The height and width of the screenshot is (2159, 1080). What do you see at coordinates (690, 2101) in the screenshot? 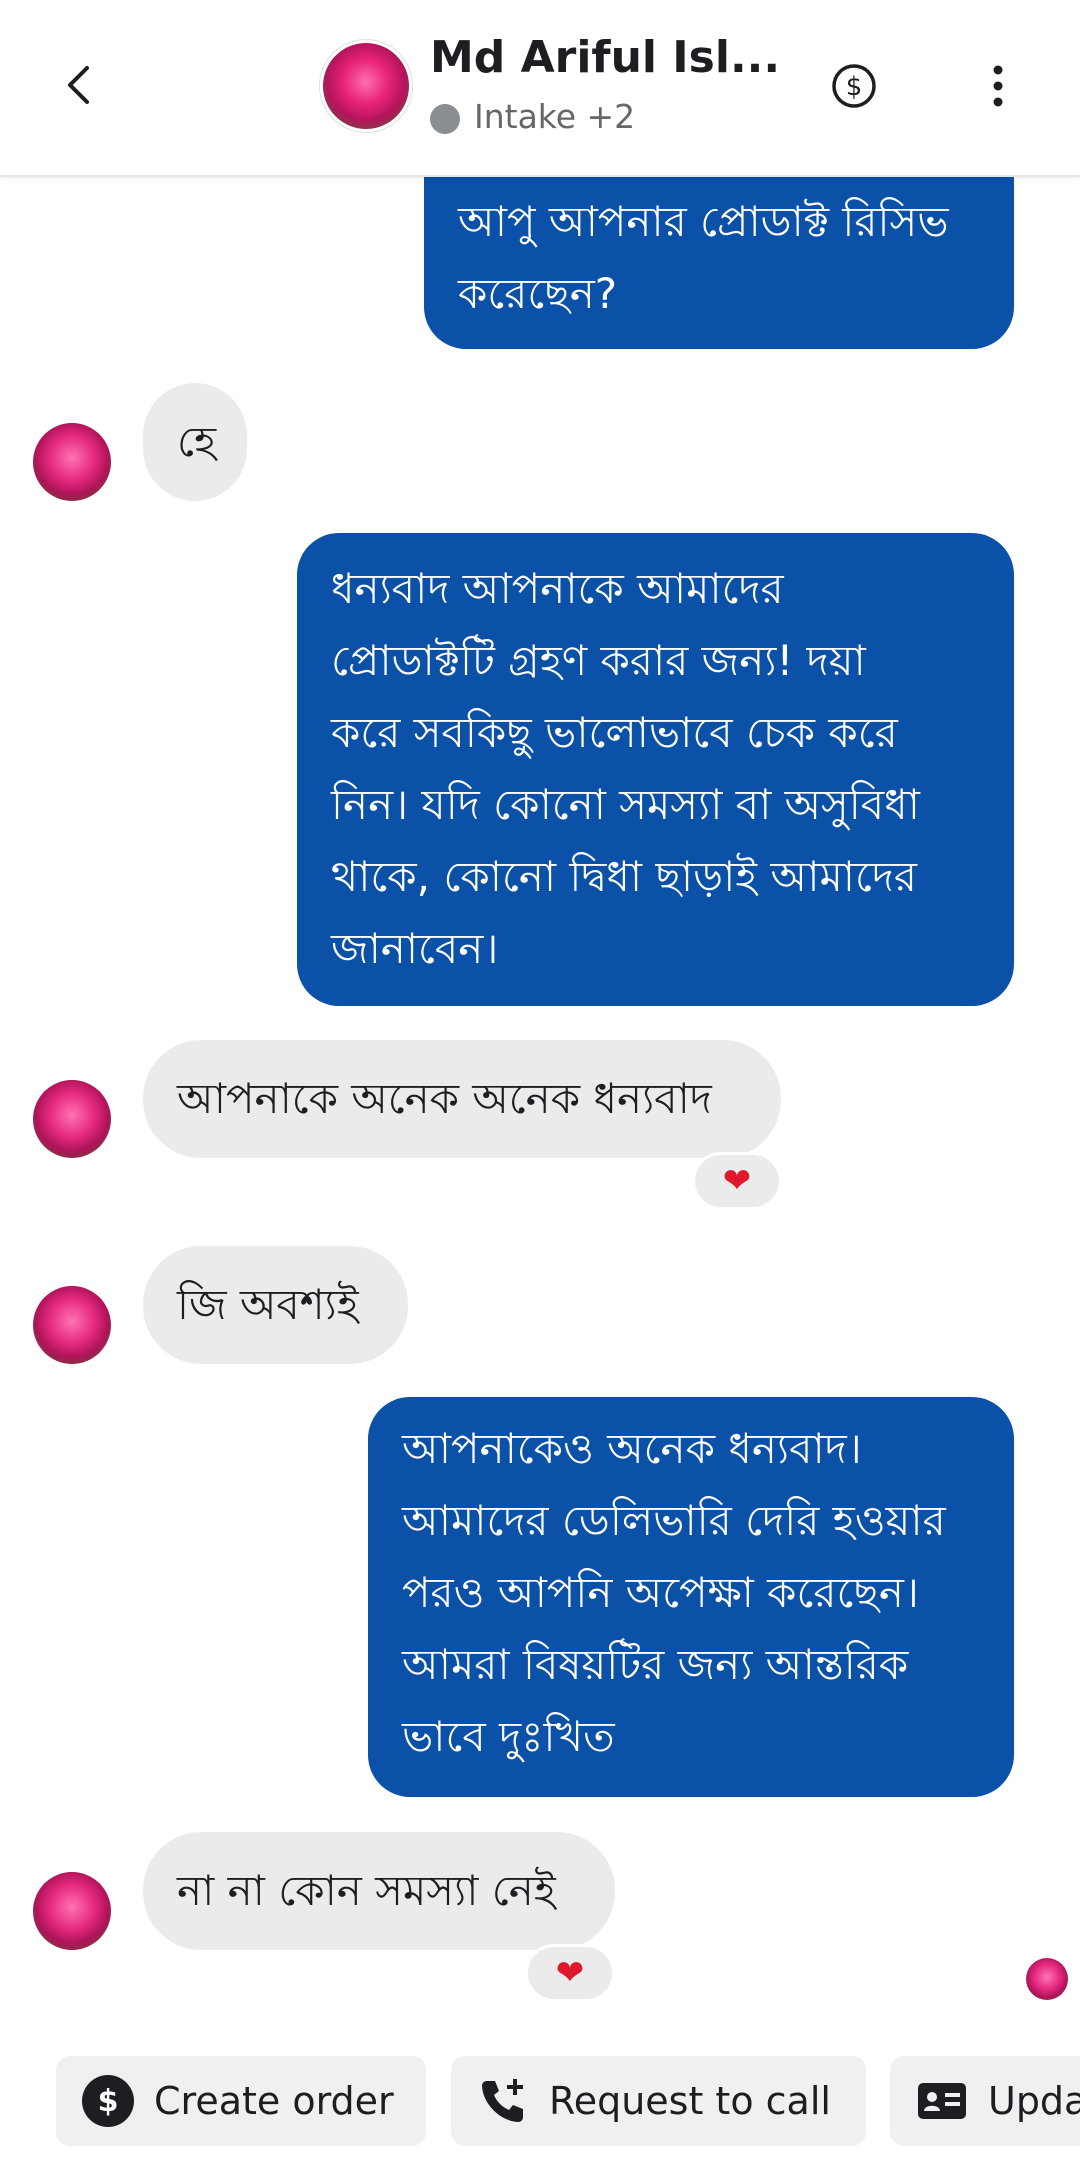
I see `request-call-label: Request to call` at bounding box center [690, 2101].